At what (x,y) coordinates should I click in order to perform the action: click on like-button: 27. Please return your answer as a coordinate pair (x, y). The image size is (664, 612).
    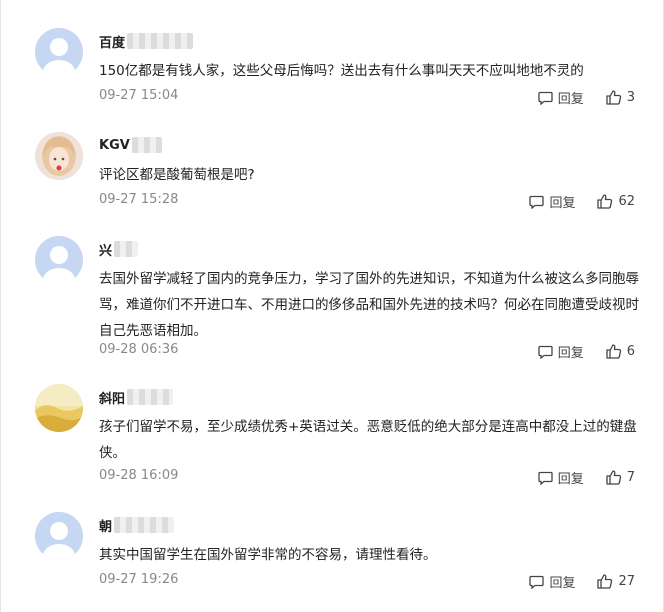
    Looking at the image, I should click on (616, 581).